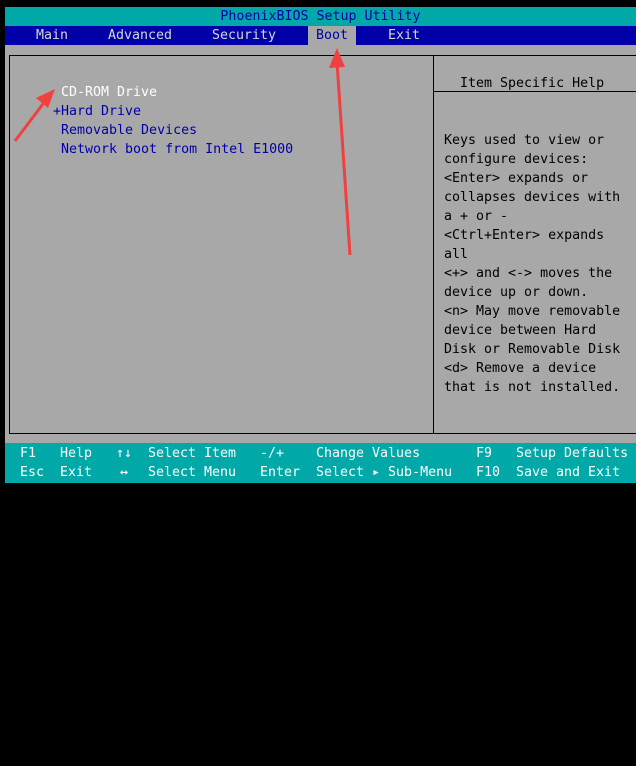  What do you see at coordinates (340, 152) in the screenshot?
I see `arrow-to-boot-icon` at bounding box center [340, 152].